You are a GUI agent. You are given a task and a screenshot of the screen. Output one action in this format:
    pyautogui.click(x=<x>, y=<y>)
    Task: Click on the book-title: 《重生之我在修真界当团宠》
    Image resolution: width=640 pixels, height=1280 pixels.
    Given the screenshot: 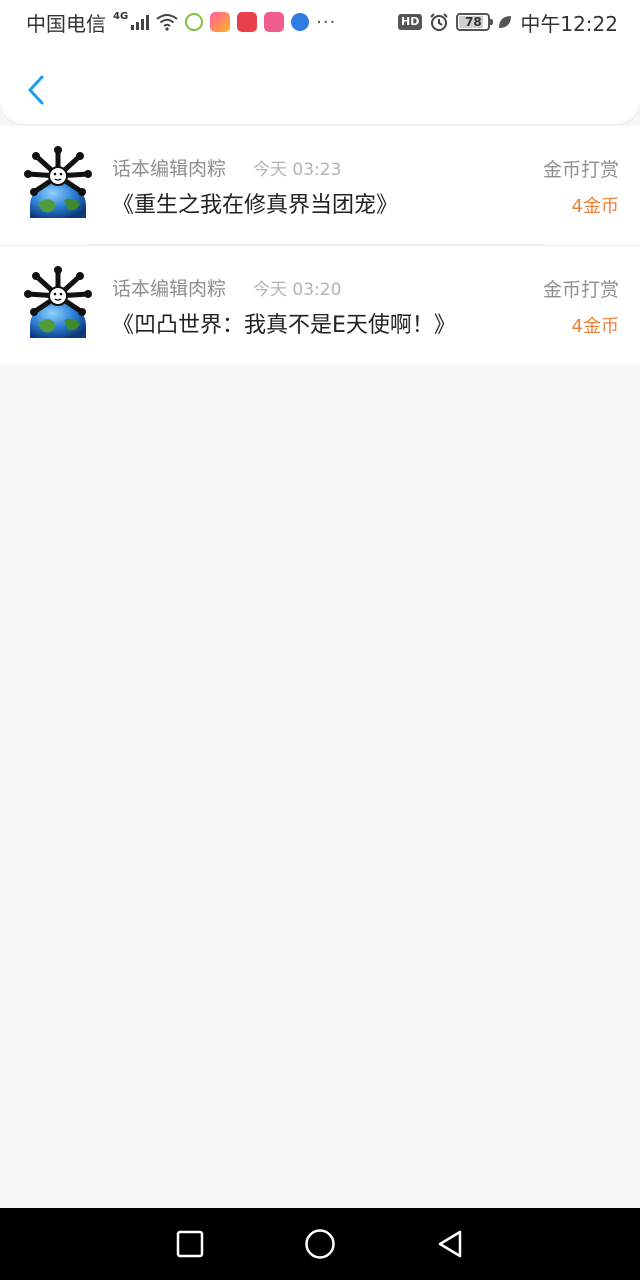 What is the action you would take?
    pyautogui.click(x=255, y=205)
    